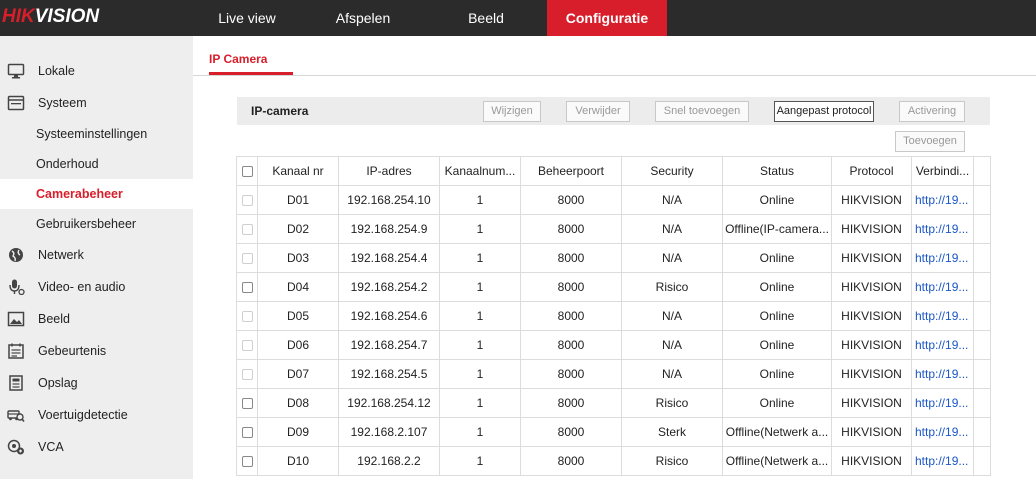  What do you see at coordinates (96, 71) in the screenshot?
I see `sidebar-item-lokale: Lokale` at bounding box center [96, 71].